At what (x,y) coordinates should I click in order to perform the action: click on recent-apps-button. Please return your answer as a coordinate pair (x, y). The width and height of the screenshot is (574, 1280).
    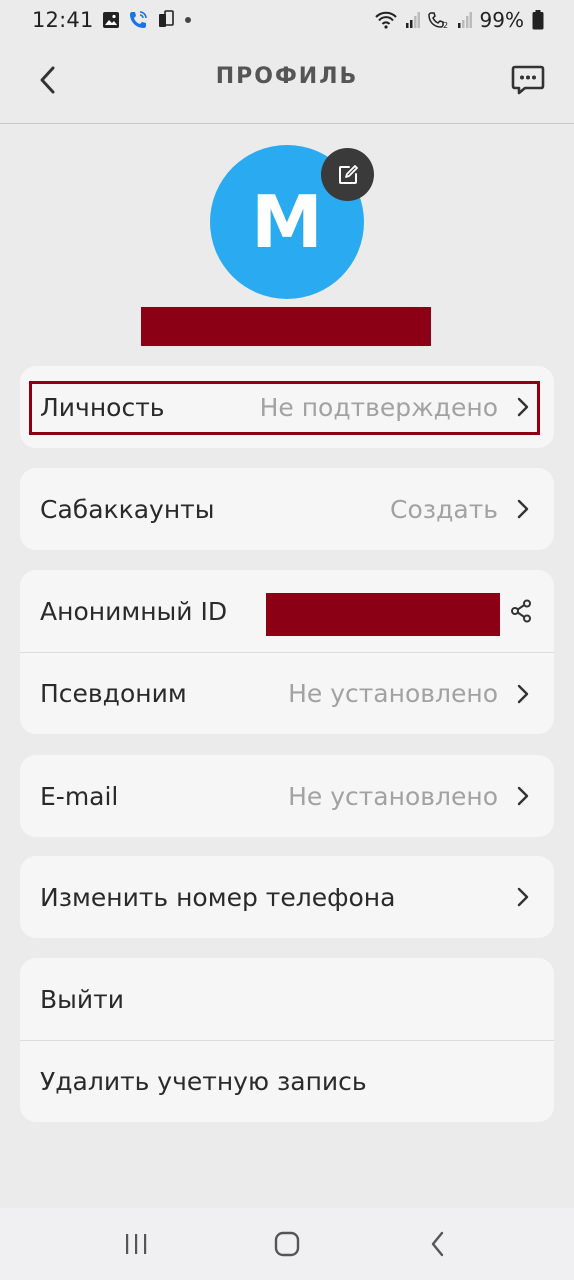
    Looking at the image, I should click on (136, 1244).